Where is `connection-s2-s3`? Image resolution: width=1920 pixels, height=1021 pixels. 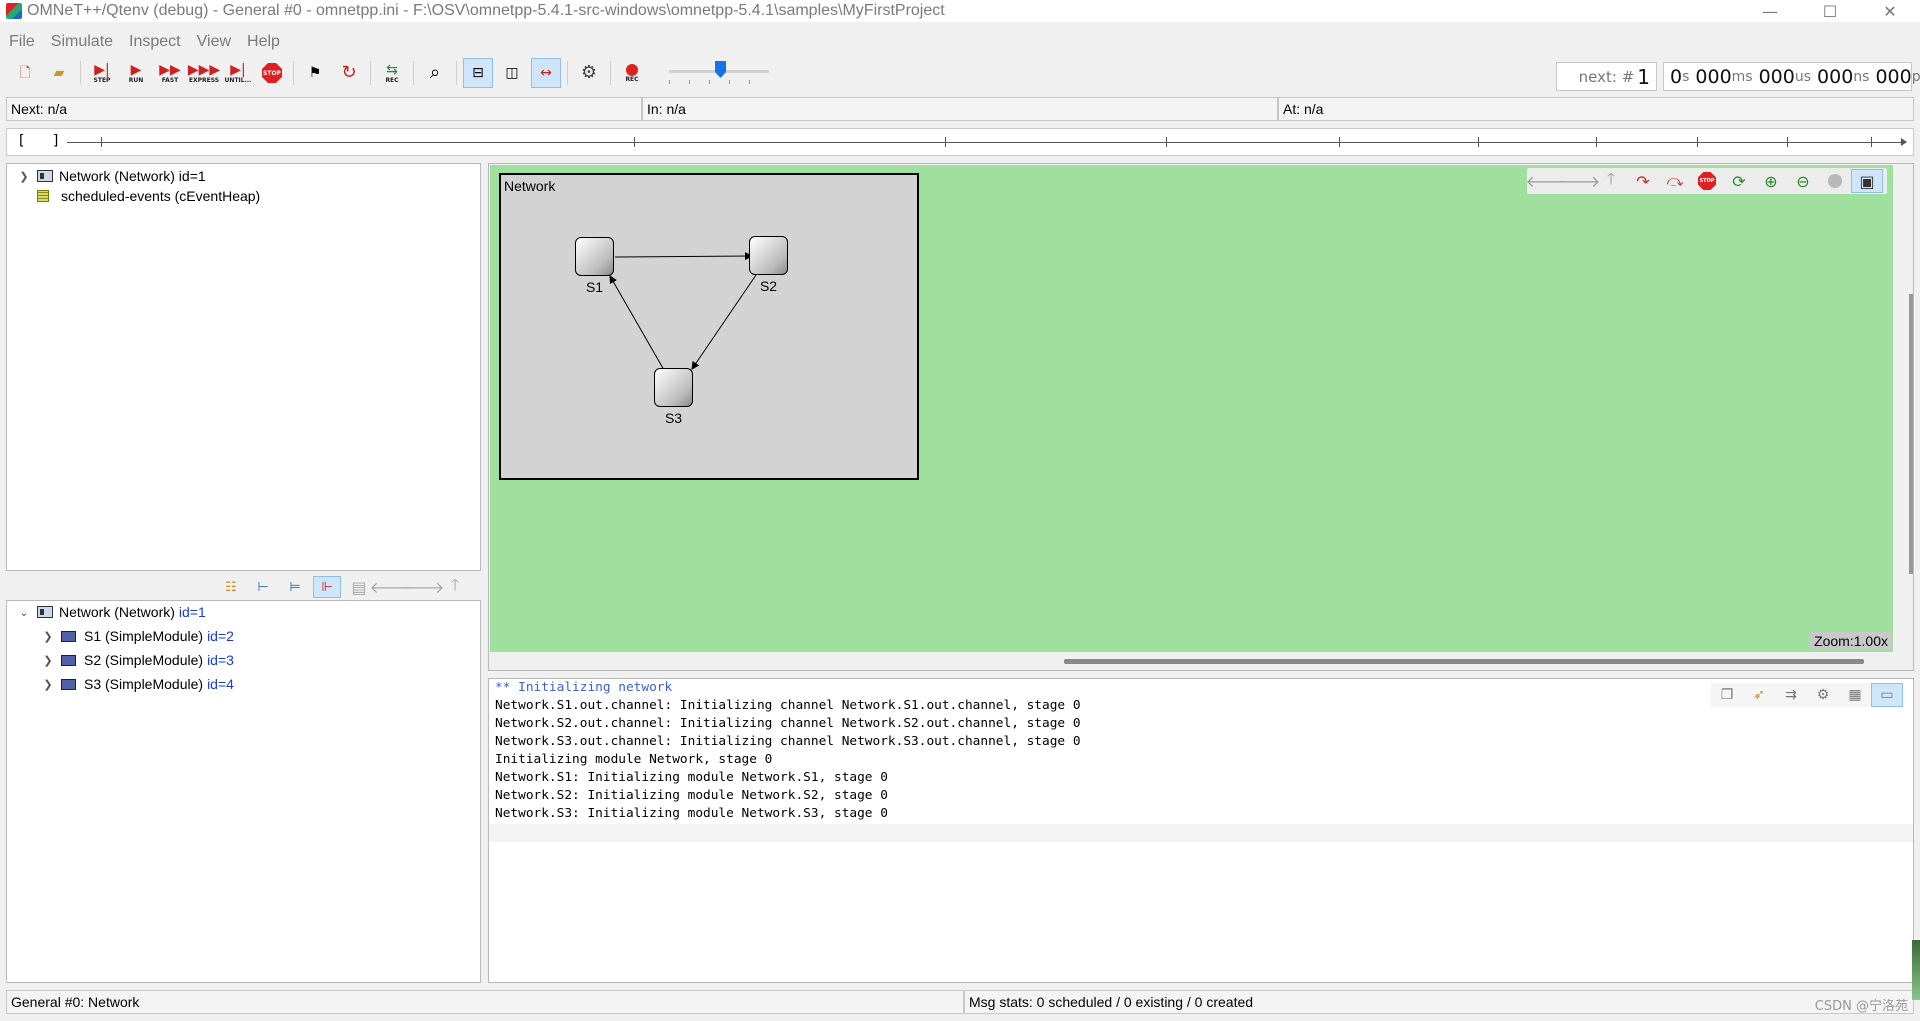
connection-s2-s3 is located at coordinates (724, 322).